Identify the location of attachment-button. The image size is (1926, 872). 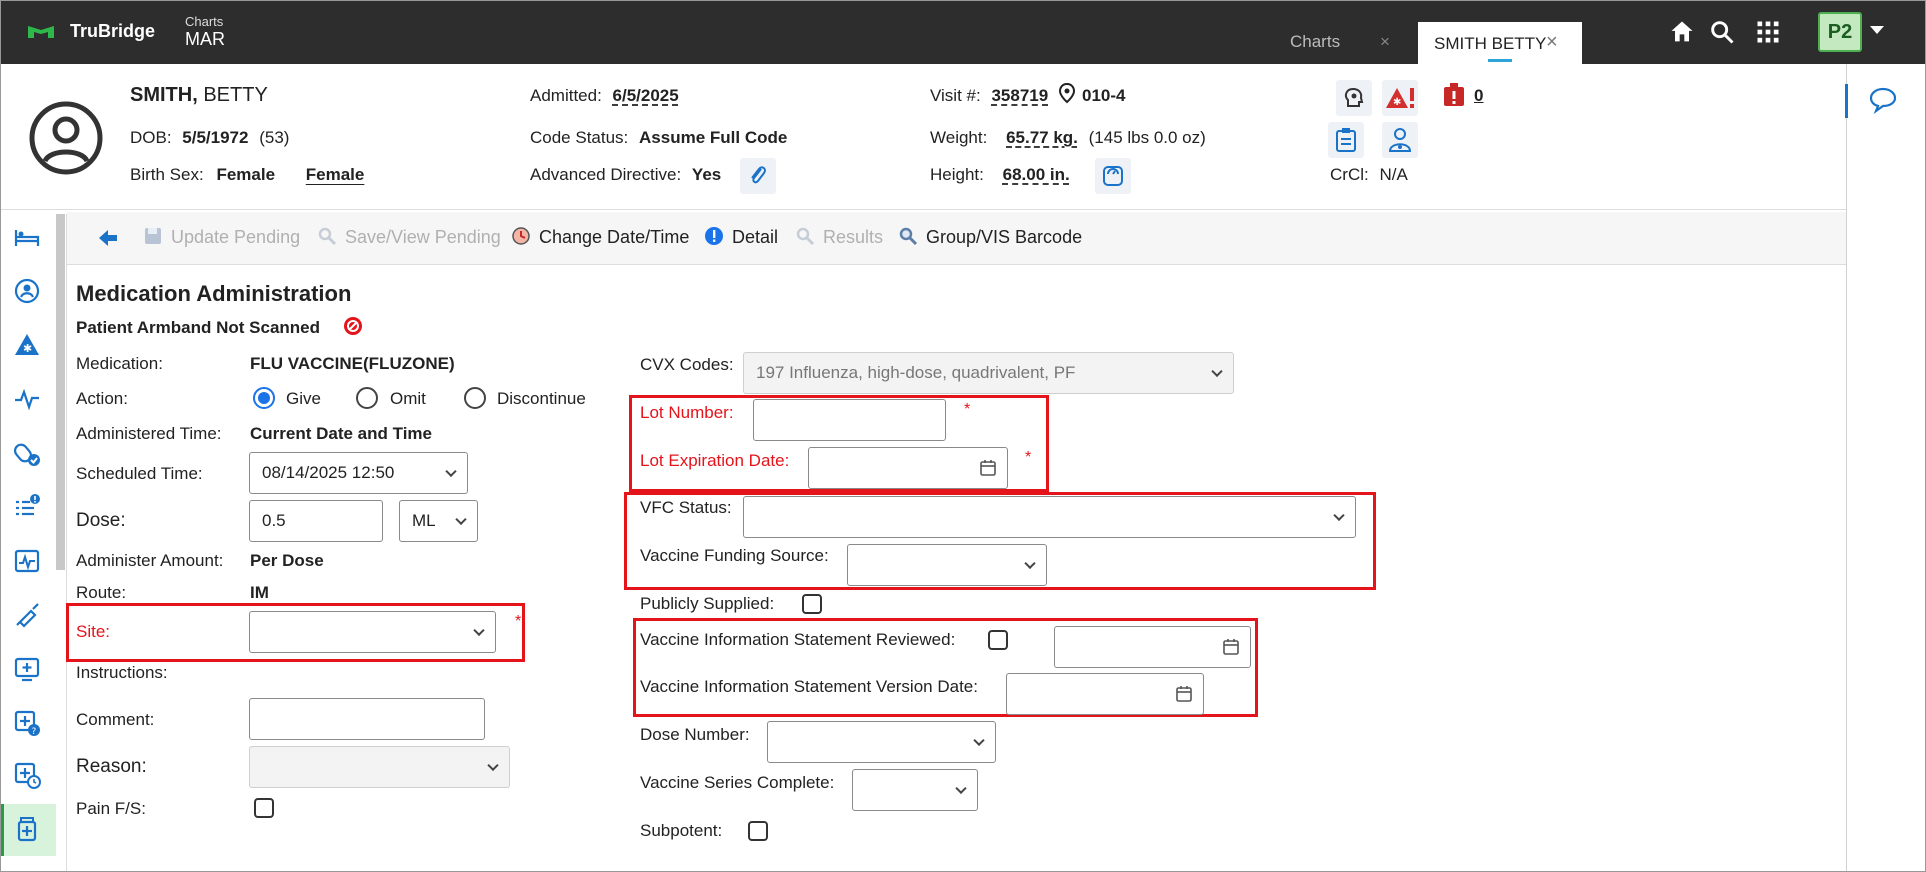
(758, 176).